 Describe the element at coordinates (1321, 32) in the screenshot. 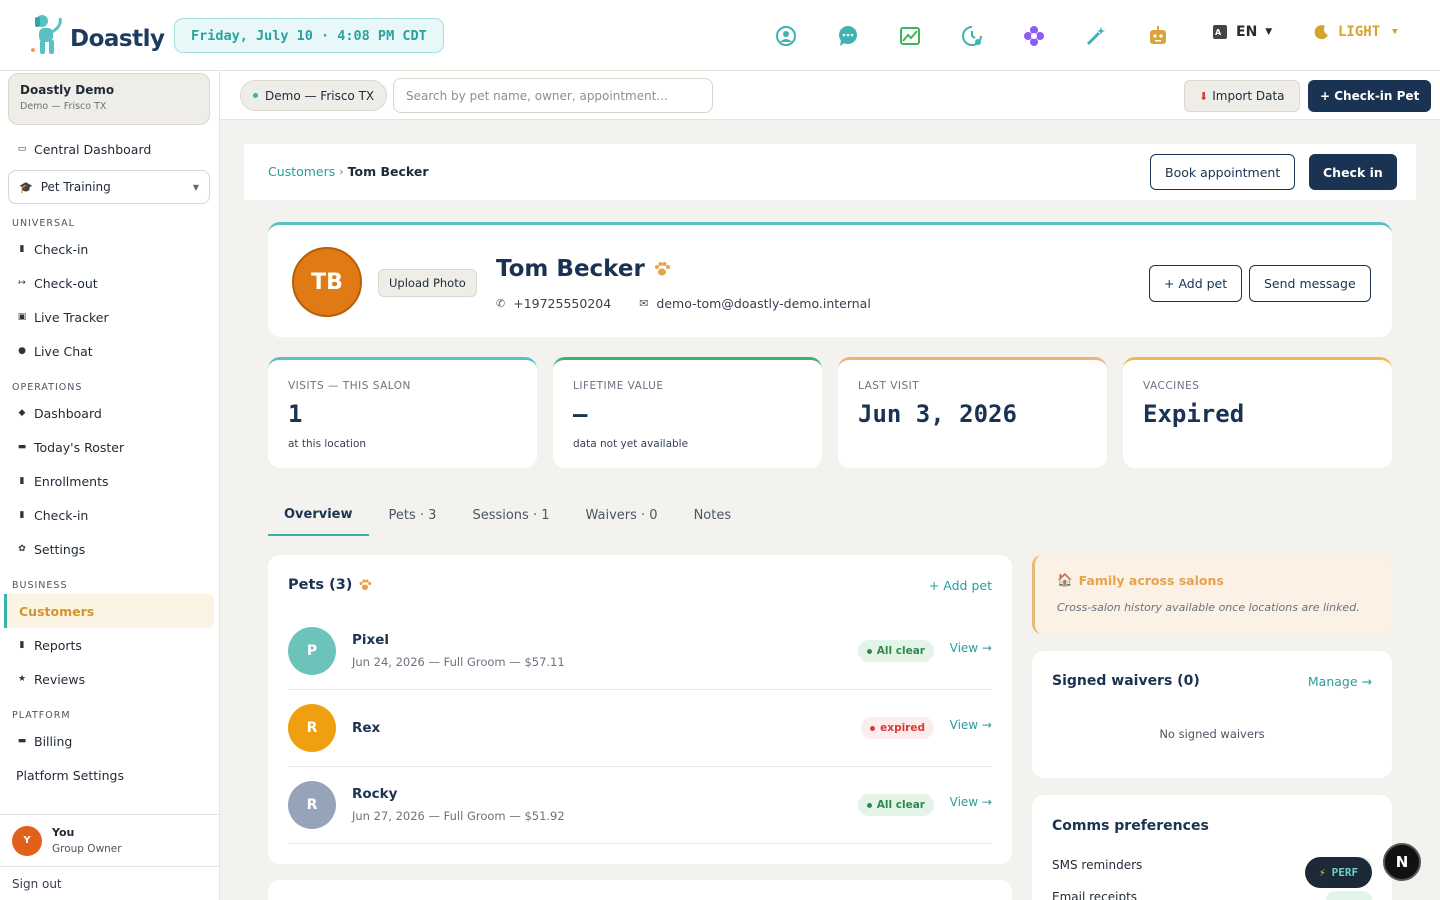

I see `moon-icon` at that location.